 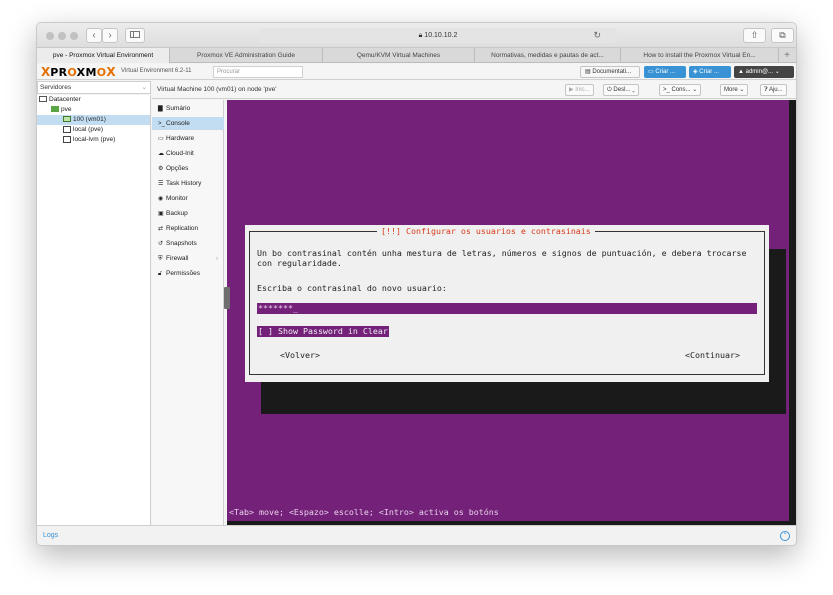 I want to click on reload-icon: ↻, so click(x=597, y=35).